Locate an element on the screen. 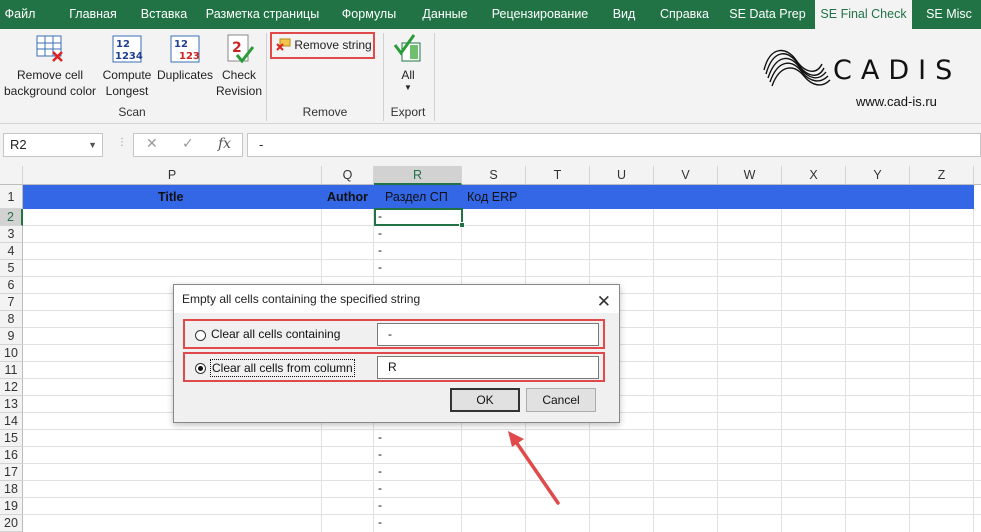 The width and height of the screenshot is (981, 532). svg-text: 2 is located at coordinates (237, 48).